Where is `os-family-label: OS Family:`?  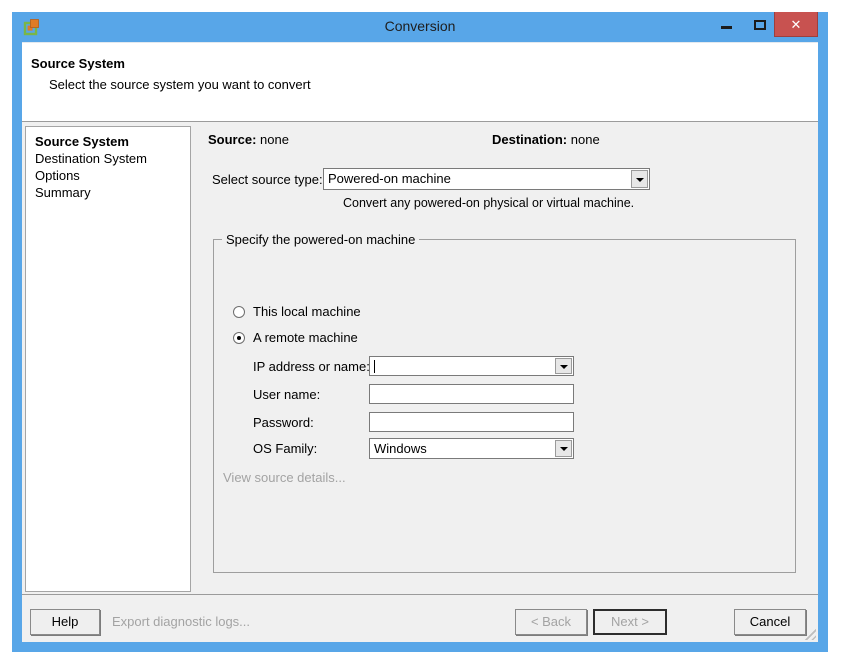 os-family-label: OS Family: is located at coordinates (285, 448).